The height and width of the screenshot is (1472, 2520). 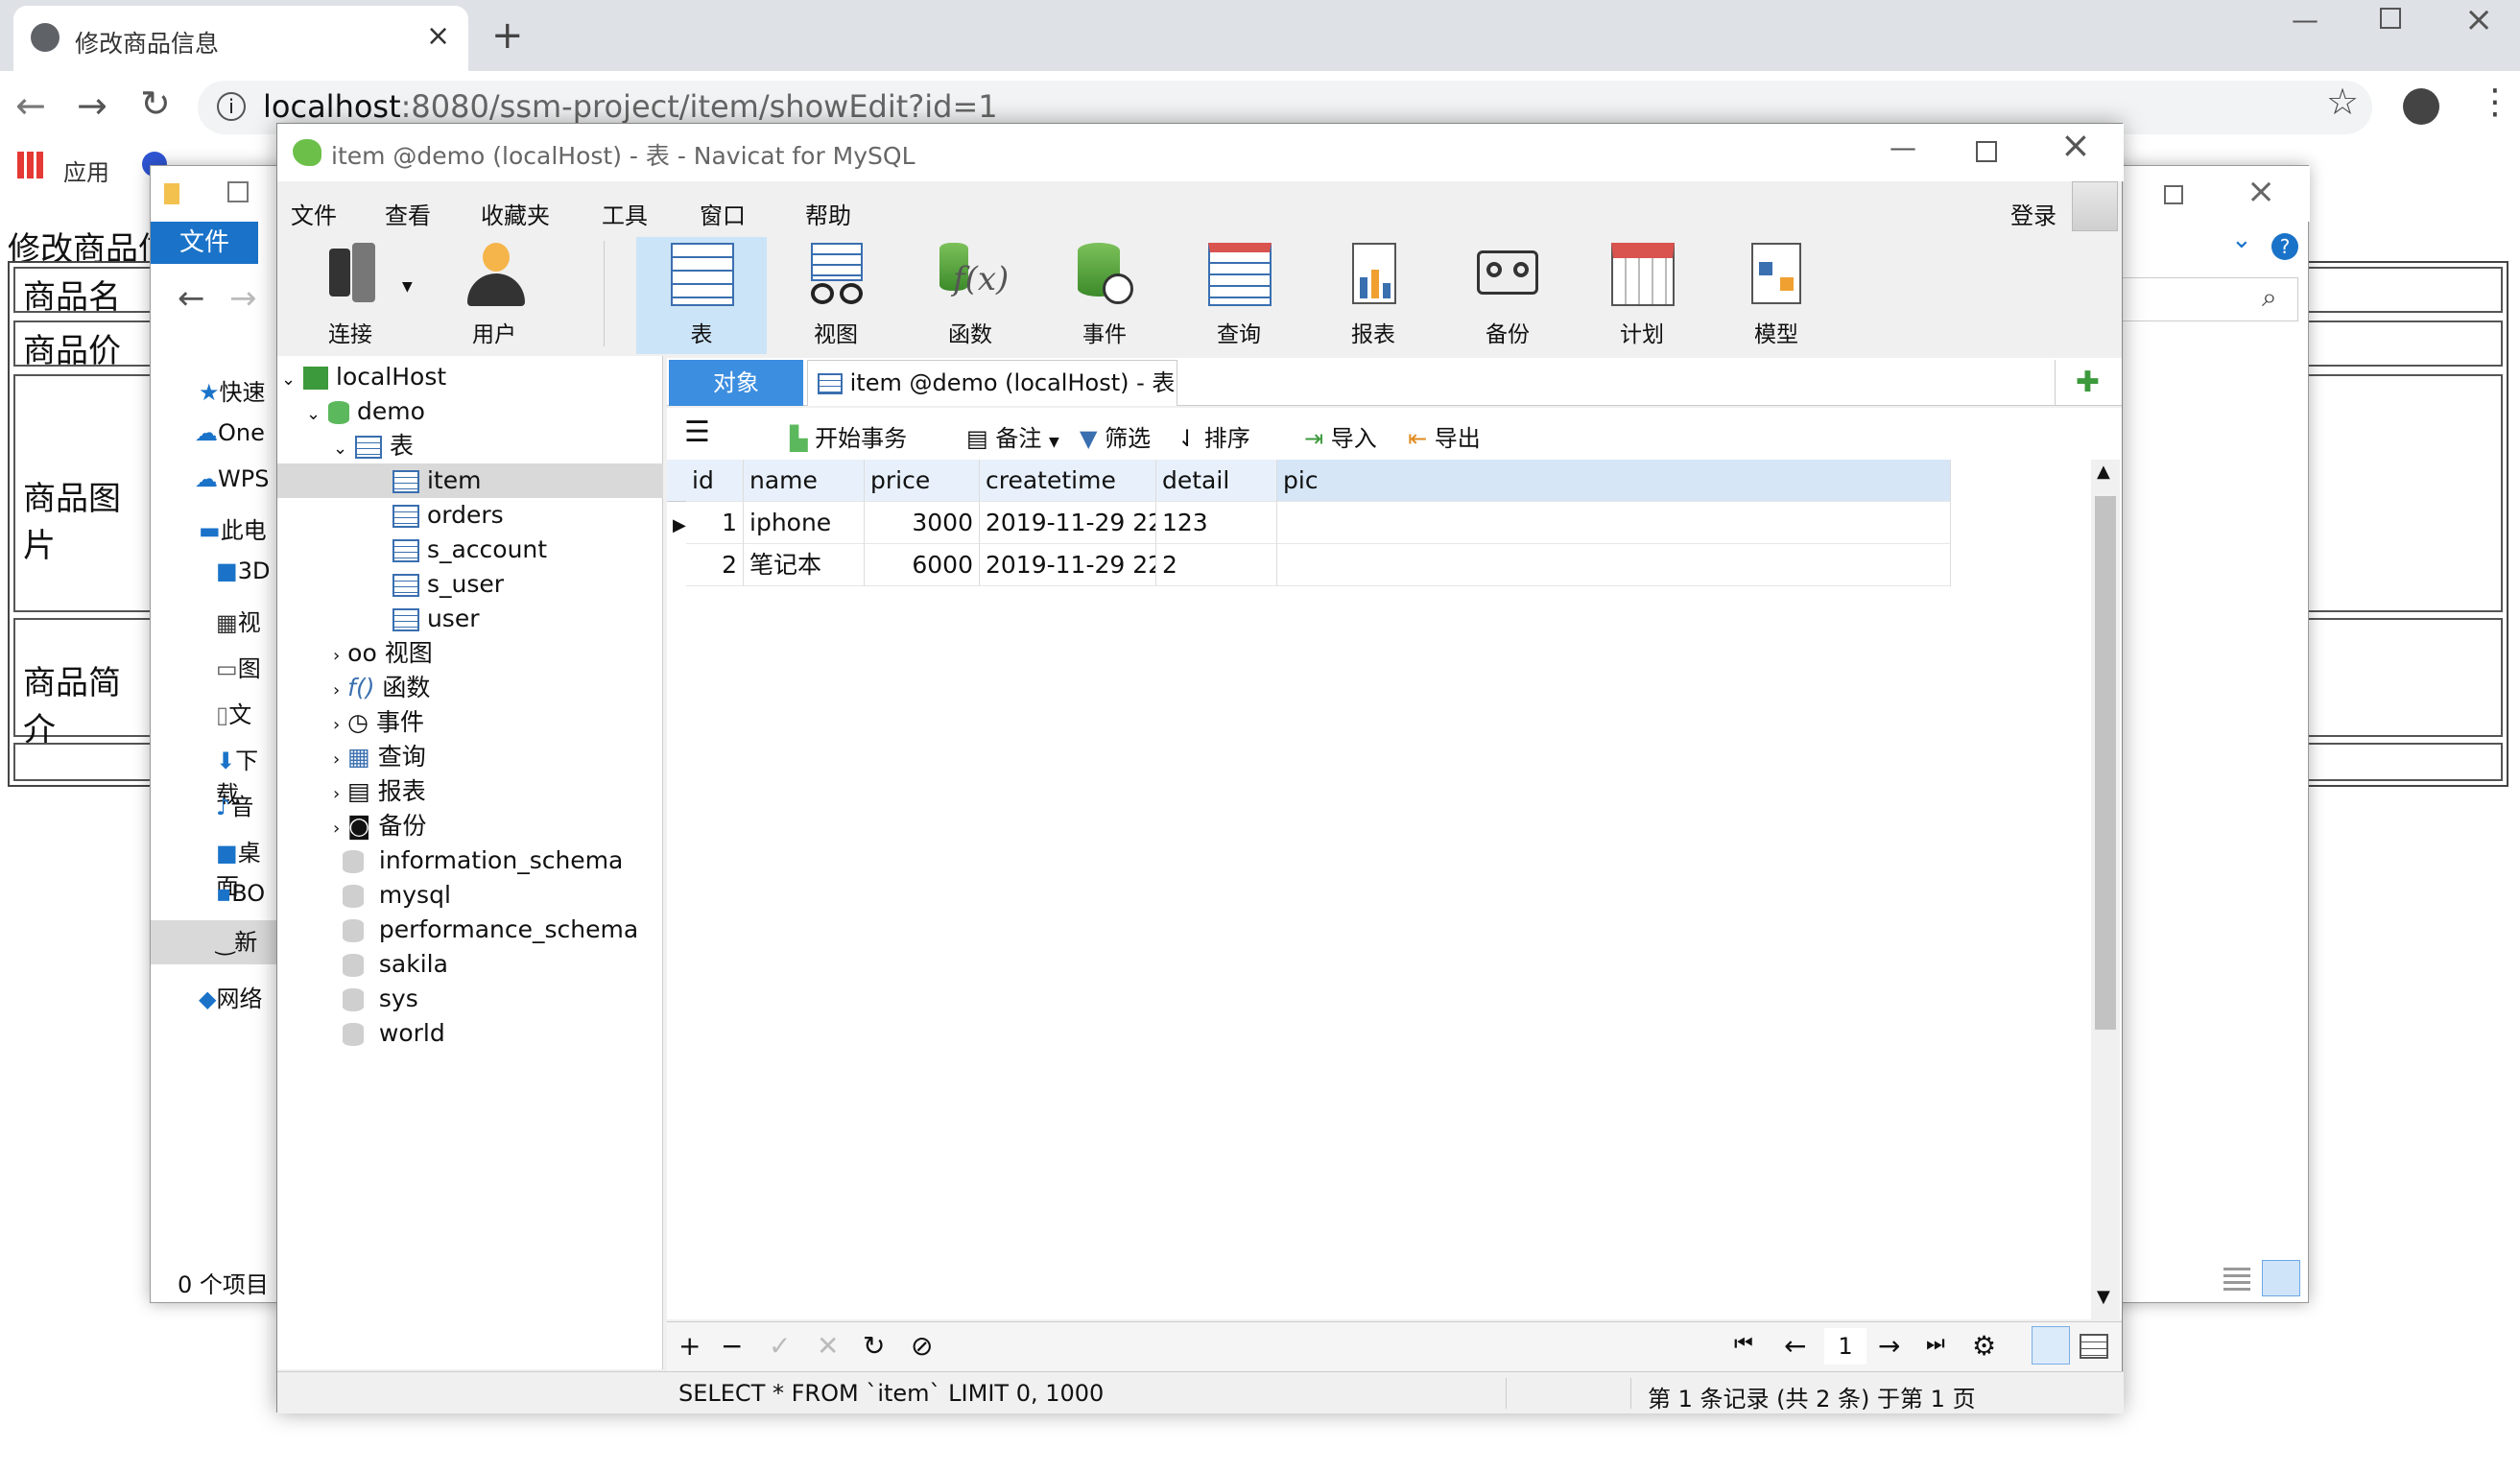 I want to click on toolbar-backup: 备份, so click(x=1508, y=295).